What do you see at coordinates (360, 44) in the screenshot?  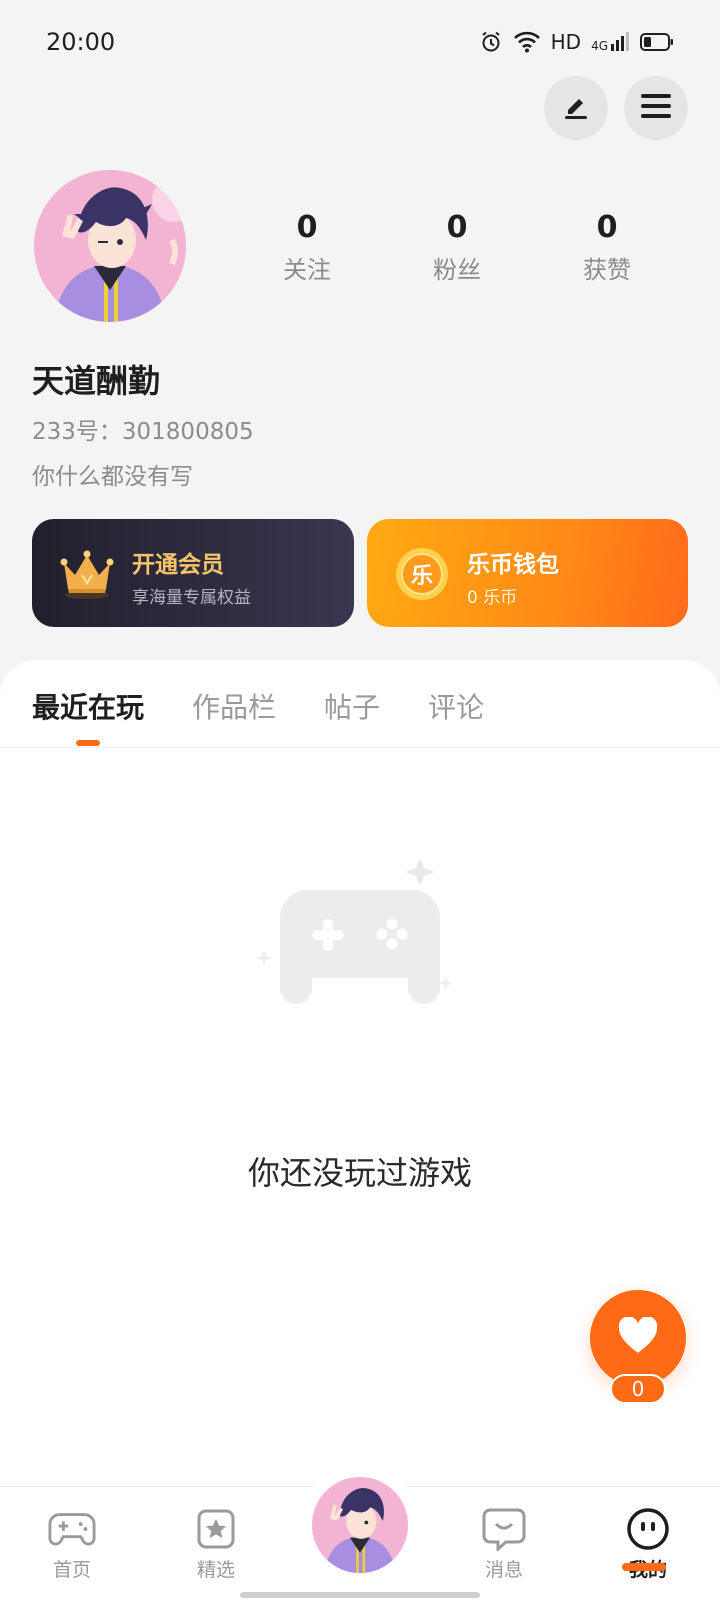 I see `status-bar: 20:00 HD 4G` at bounding box center [360, 44].